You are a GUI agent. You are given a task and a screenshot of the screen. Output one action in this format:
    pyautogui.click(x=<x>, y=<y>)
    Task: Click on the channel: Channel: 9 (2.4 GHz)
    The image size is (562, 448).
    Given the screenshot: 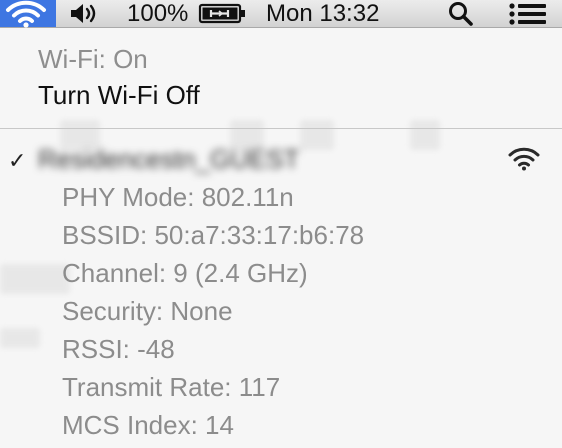 What is the action you would take?
    pyautogui.click(x=185, y=273)
    